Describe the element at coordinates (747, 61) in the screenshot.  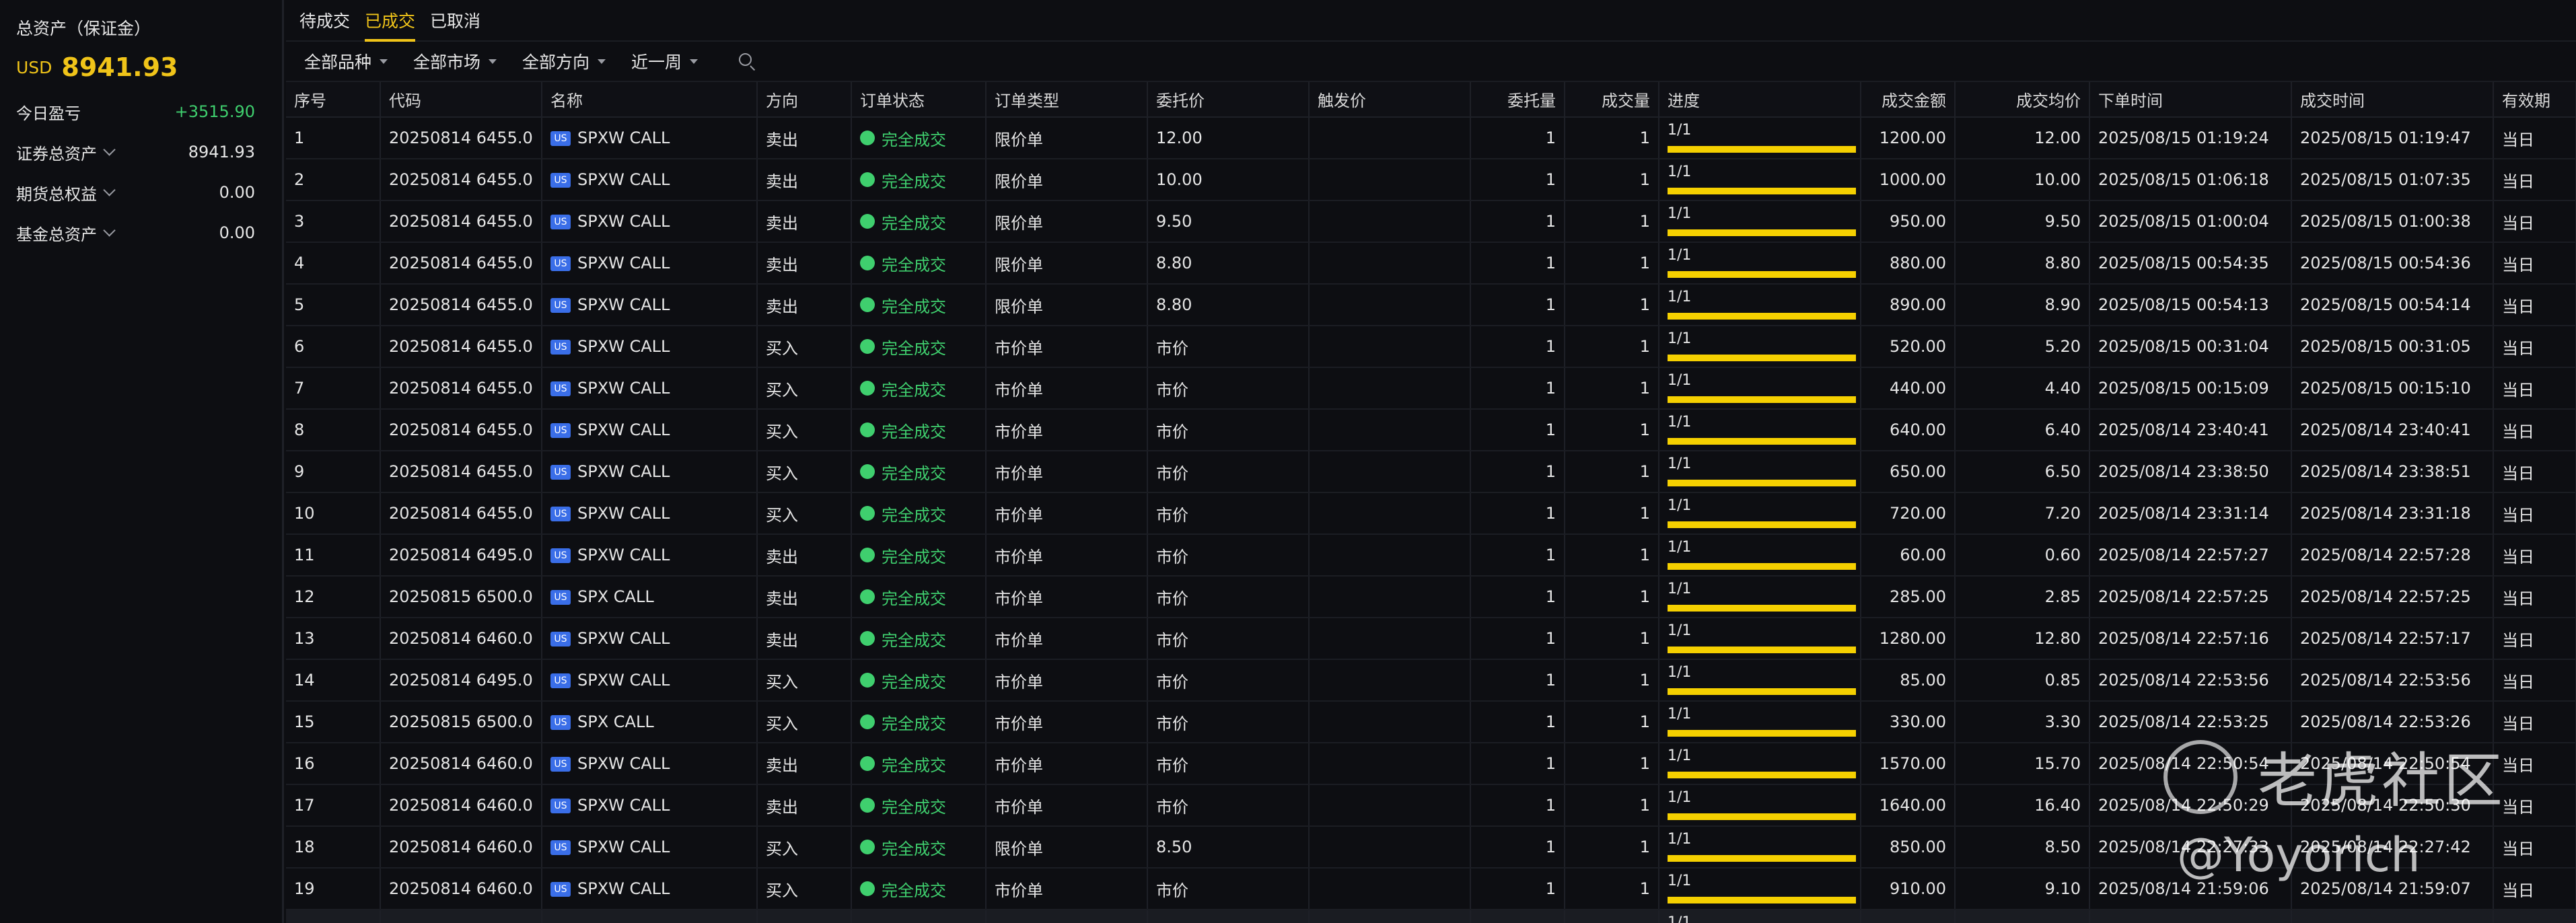
I see `search-icon` at that location.